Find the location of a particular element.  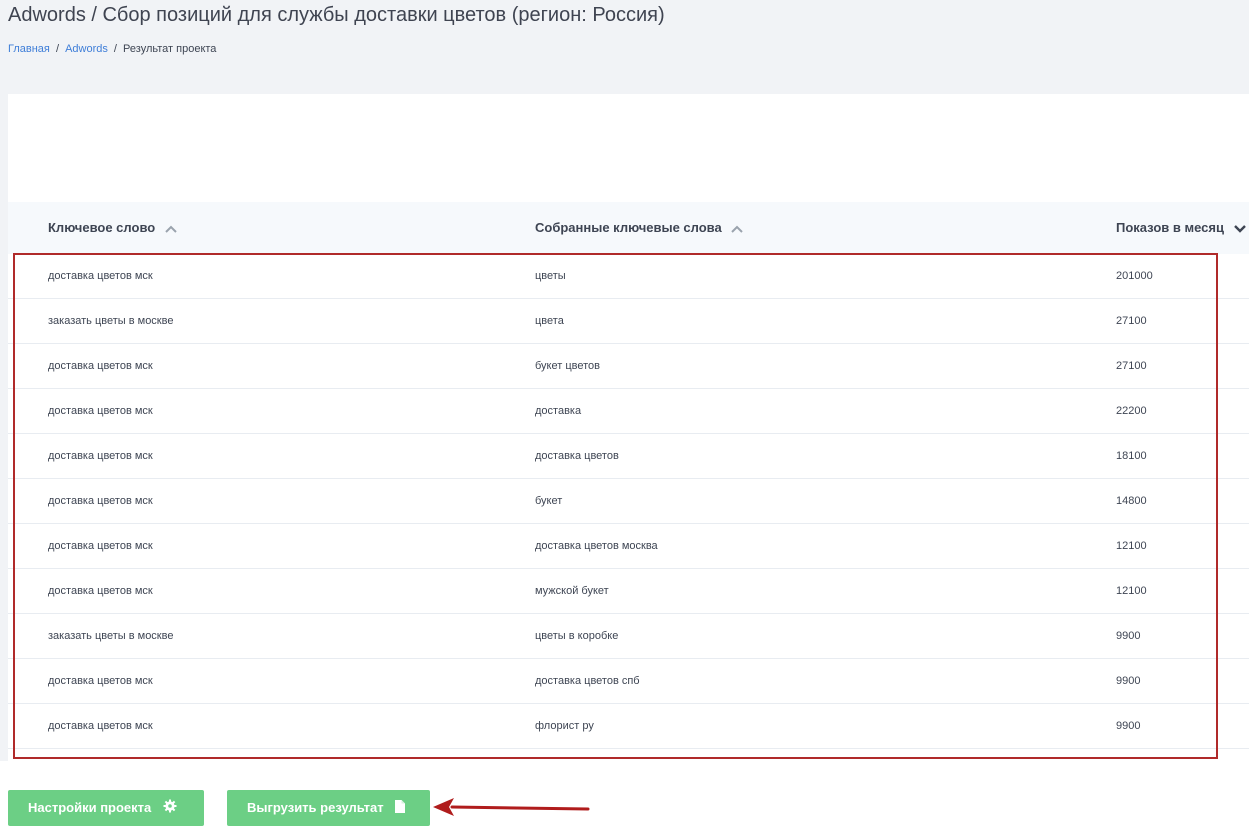

column-header-collected: Собранные ключевые слова is located at coordinates (639, 228).